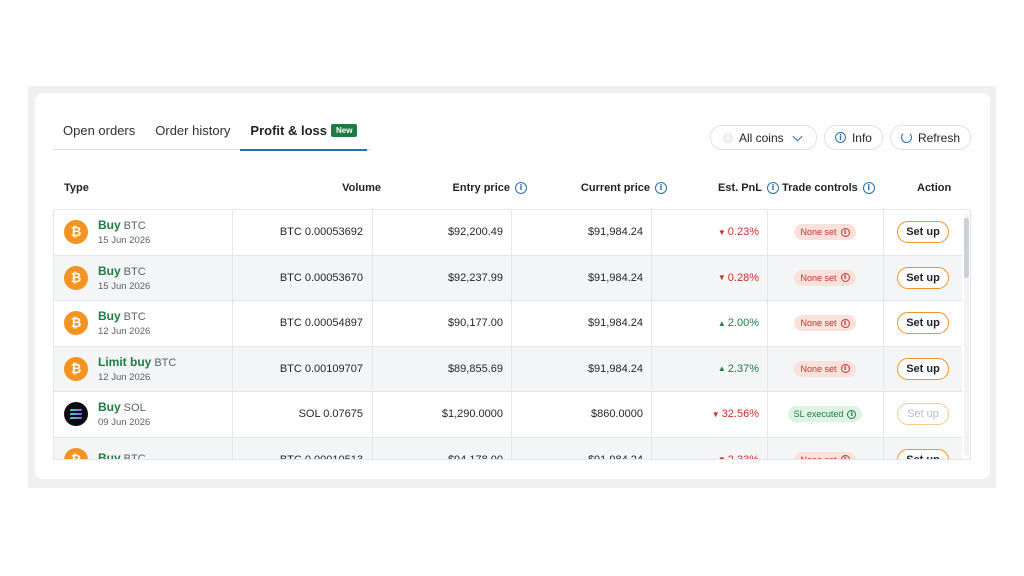 Image resolution: width=1024 pixels, height=576 pixels. Describe the element at coordinates (288, 130) in the screenshot. I see `tab-label: Profit & loss` at that location.